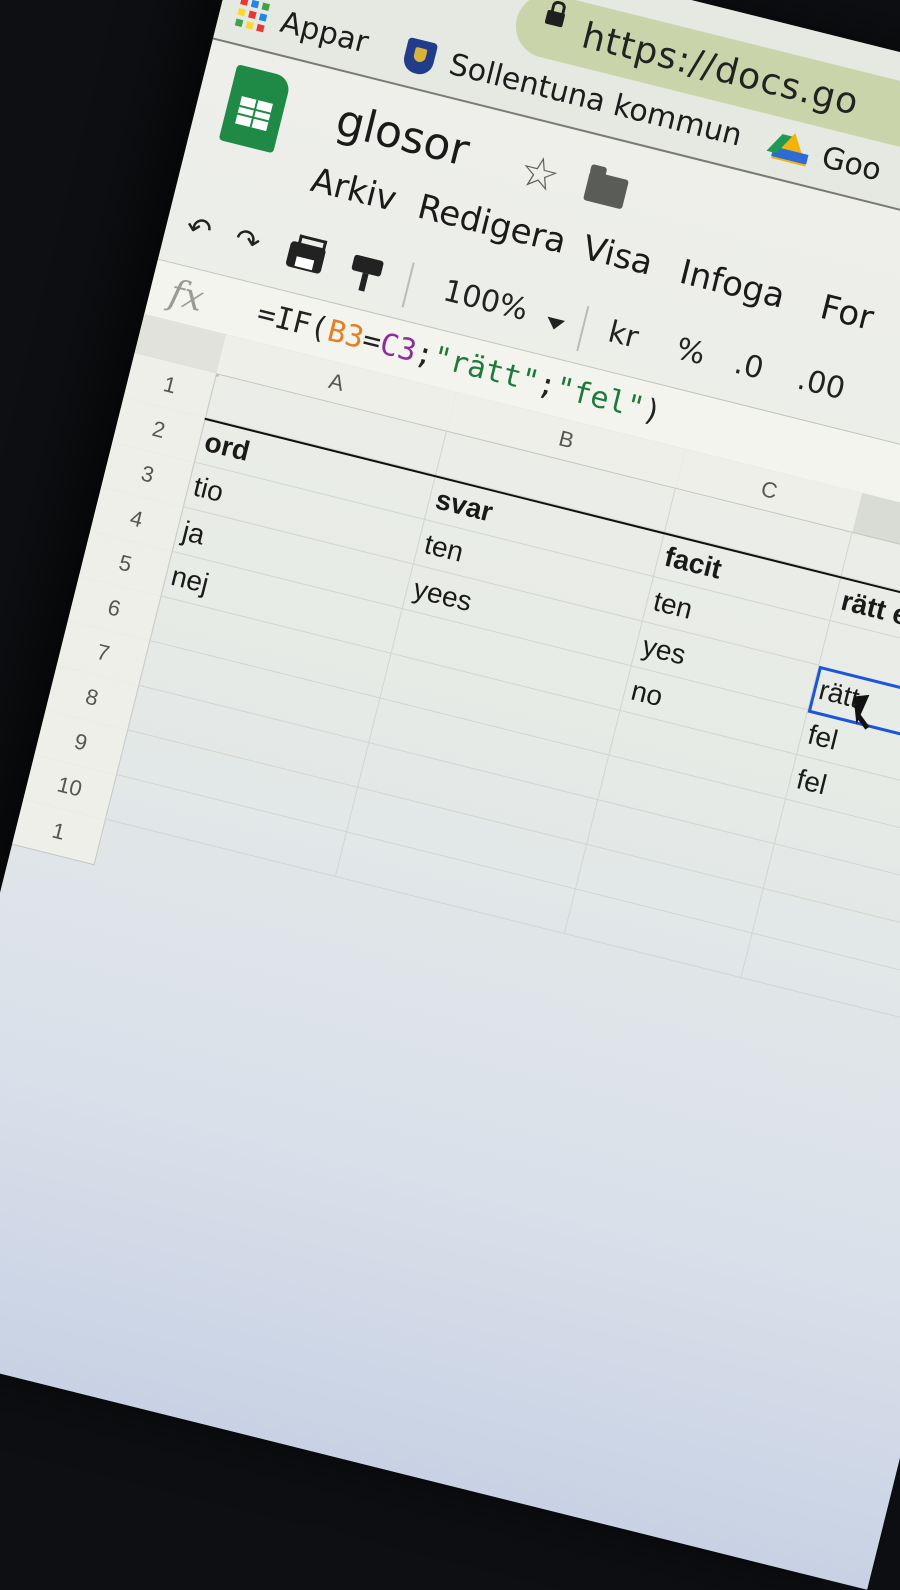 Image resolution: width=900 pixels, height=1590 pixels. I want to click on redo-icon: ↷, so click(247, 241).